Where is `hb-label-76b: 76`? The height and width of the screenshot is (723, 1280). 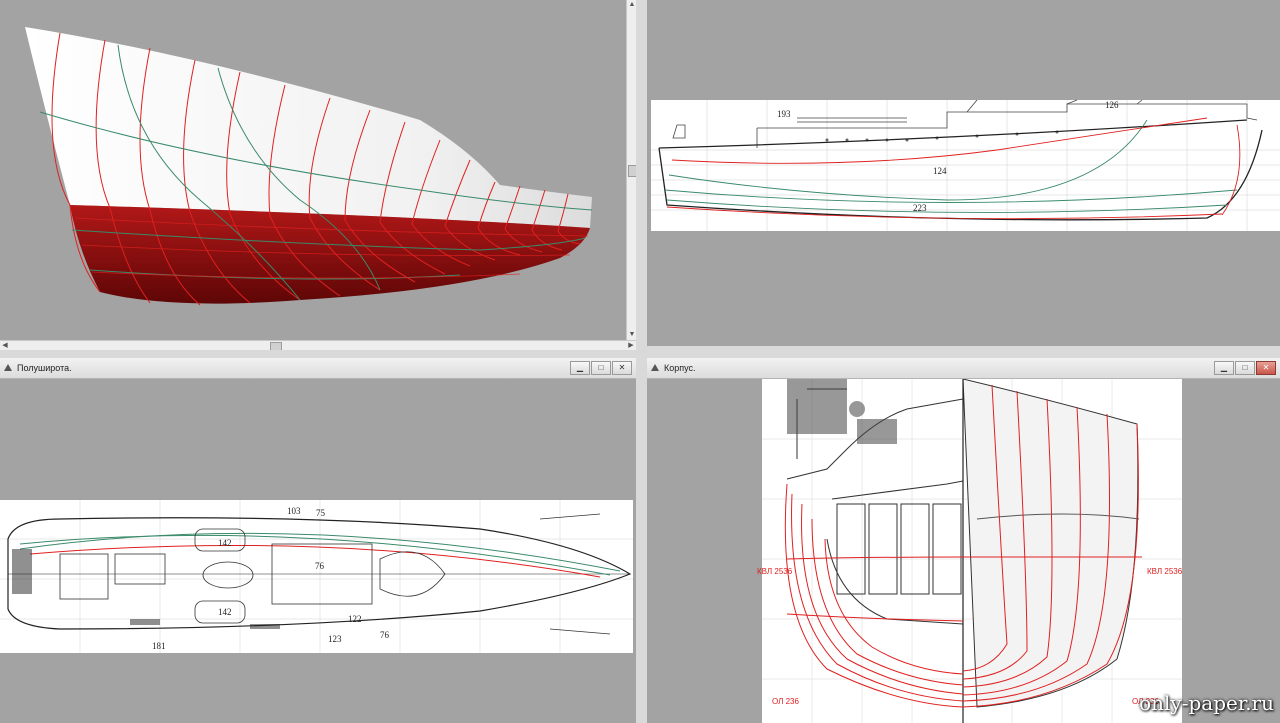
hb-label-76b: 76 is located at coordinates (385, 635).